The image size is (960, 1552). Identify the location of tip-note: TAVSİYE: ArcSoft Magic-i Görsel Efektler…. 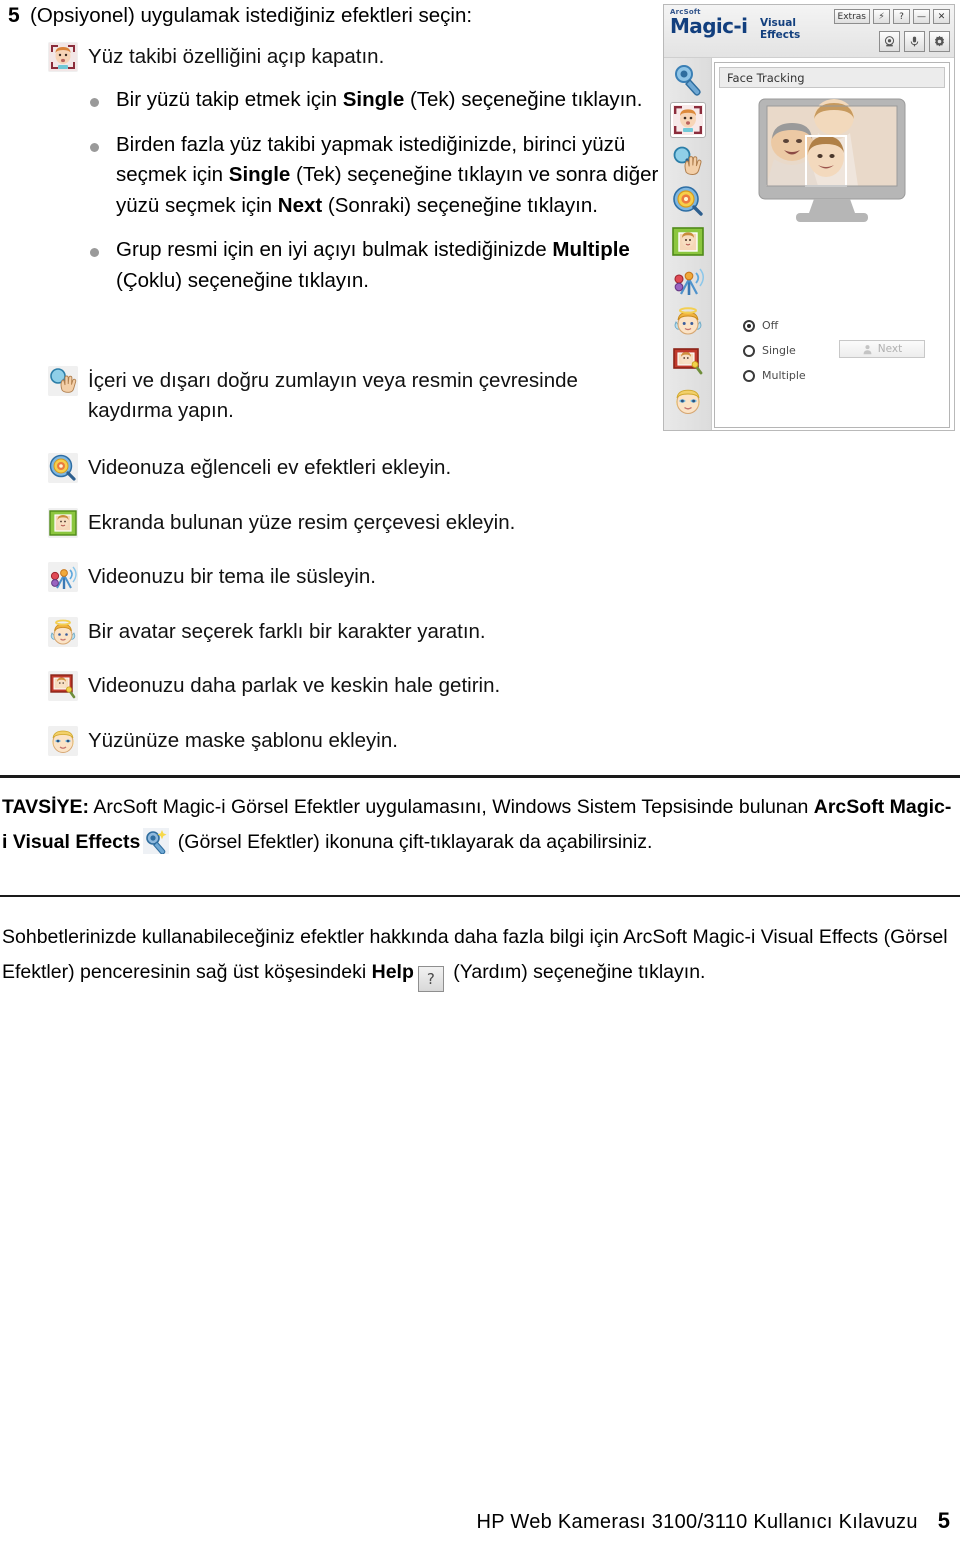
(477, 825).